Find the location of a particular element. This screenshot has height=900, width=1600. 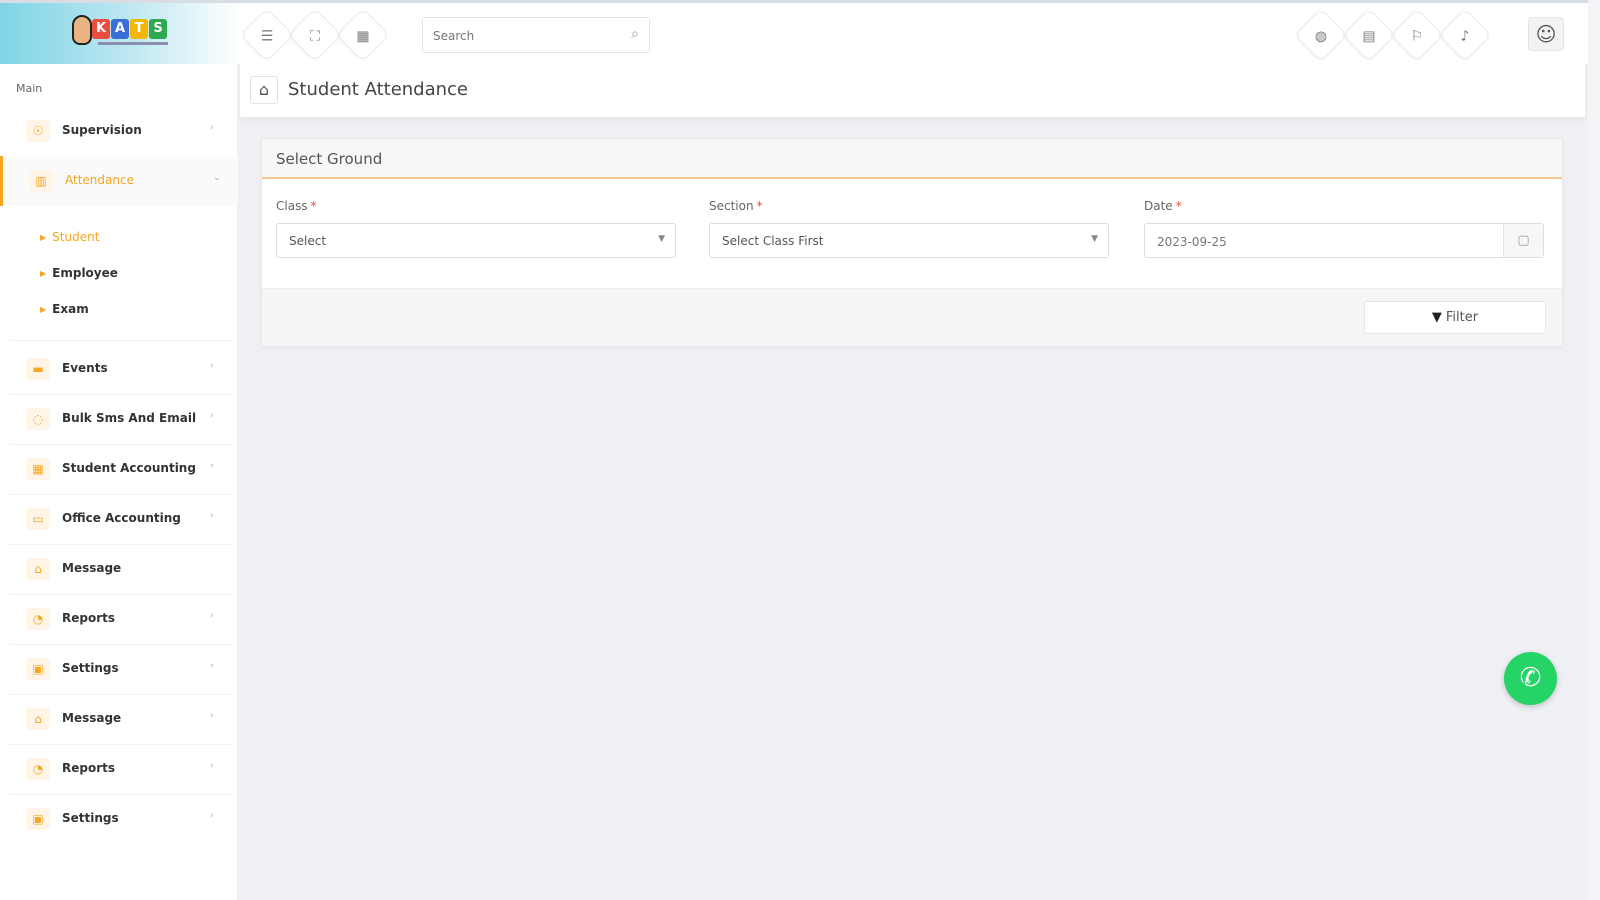

user-icon: ☺ is located at coordinates (1546, 34).